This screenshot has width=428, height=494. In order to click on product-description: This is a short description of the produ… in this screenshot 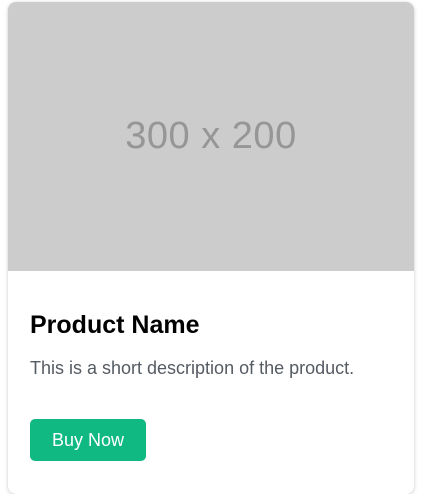, I will do `click(192, 368)`.